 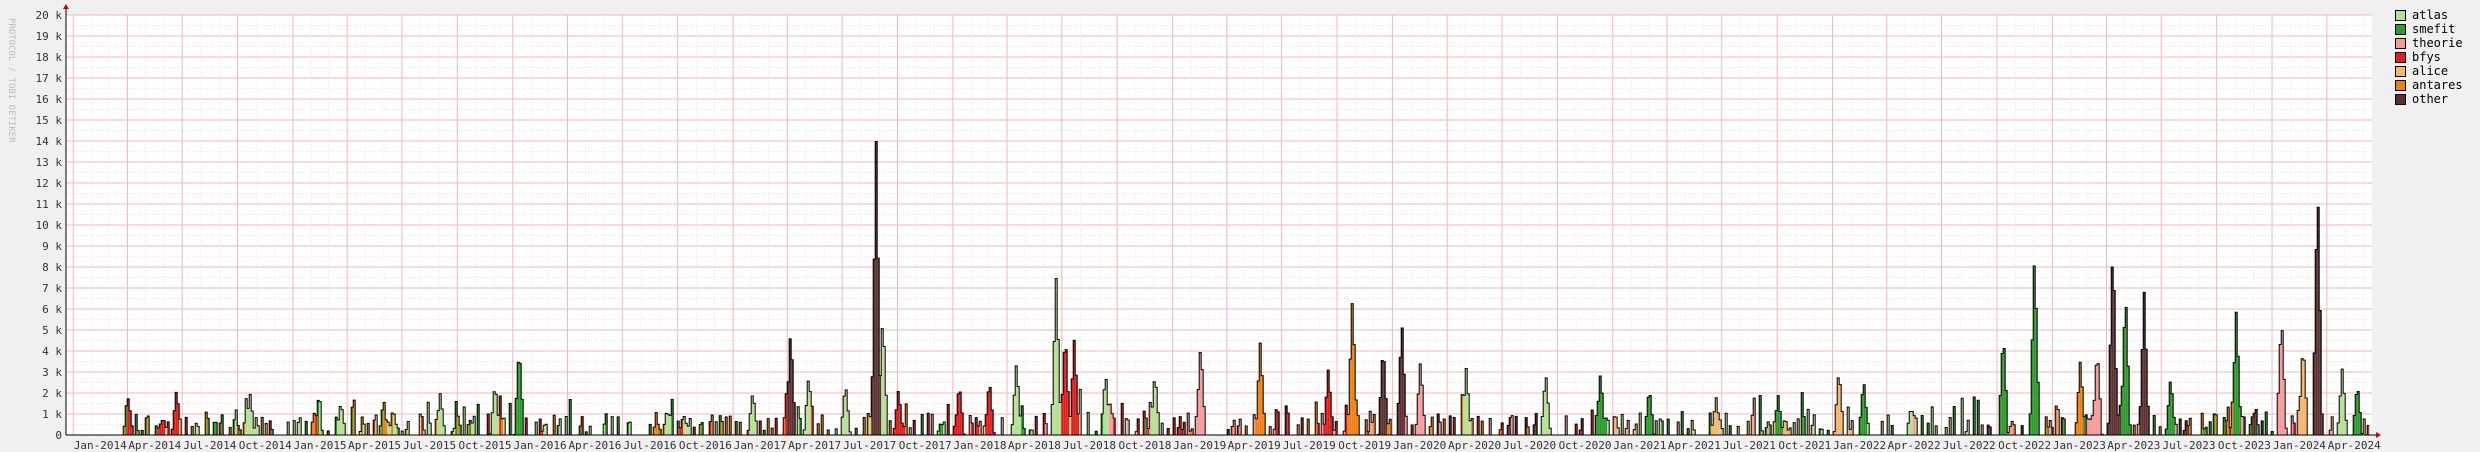 I want to click on legend-label: alice, so click(x=2430, y=71).